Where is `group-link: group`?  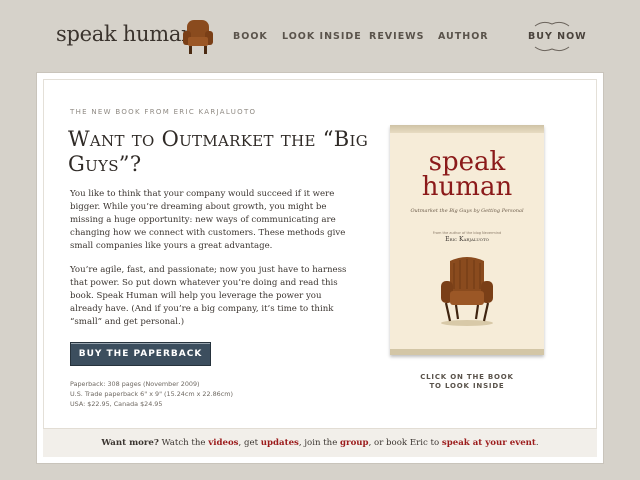 group-link: group is located at coordinates (354, 443).